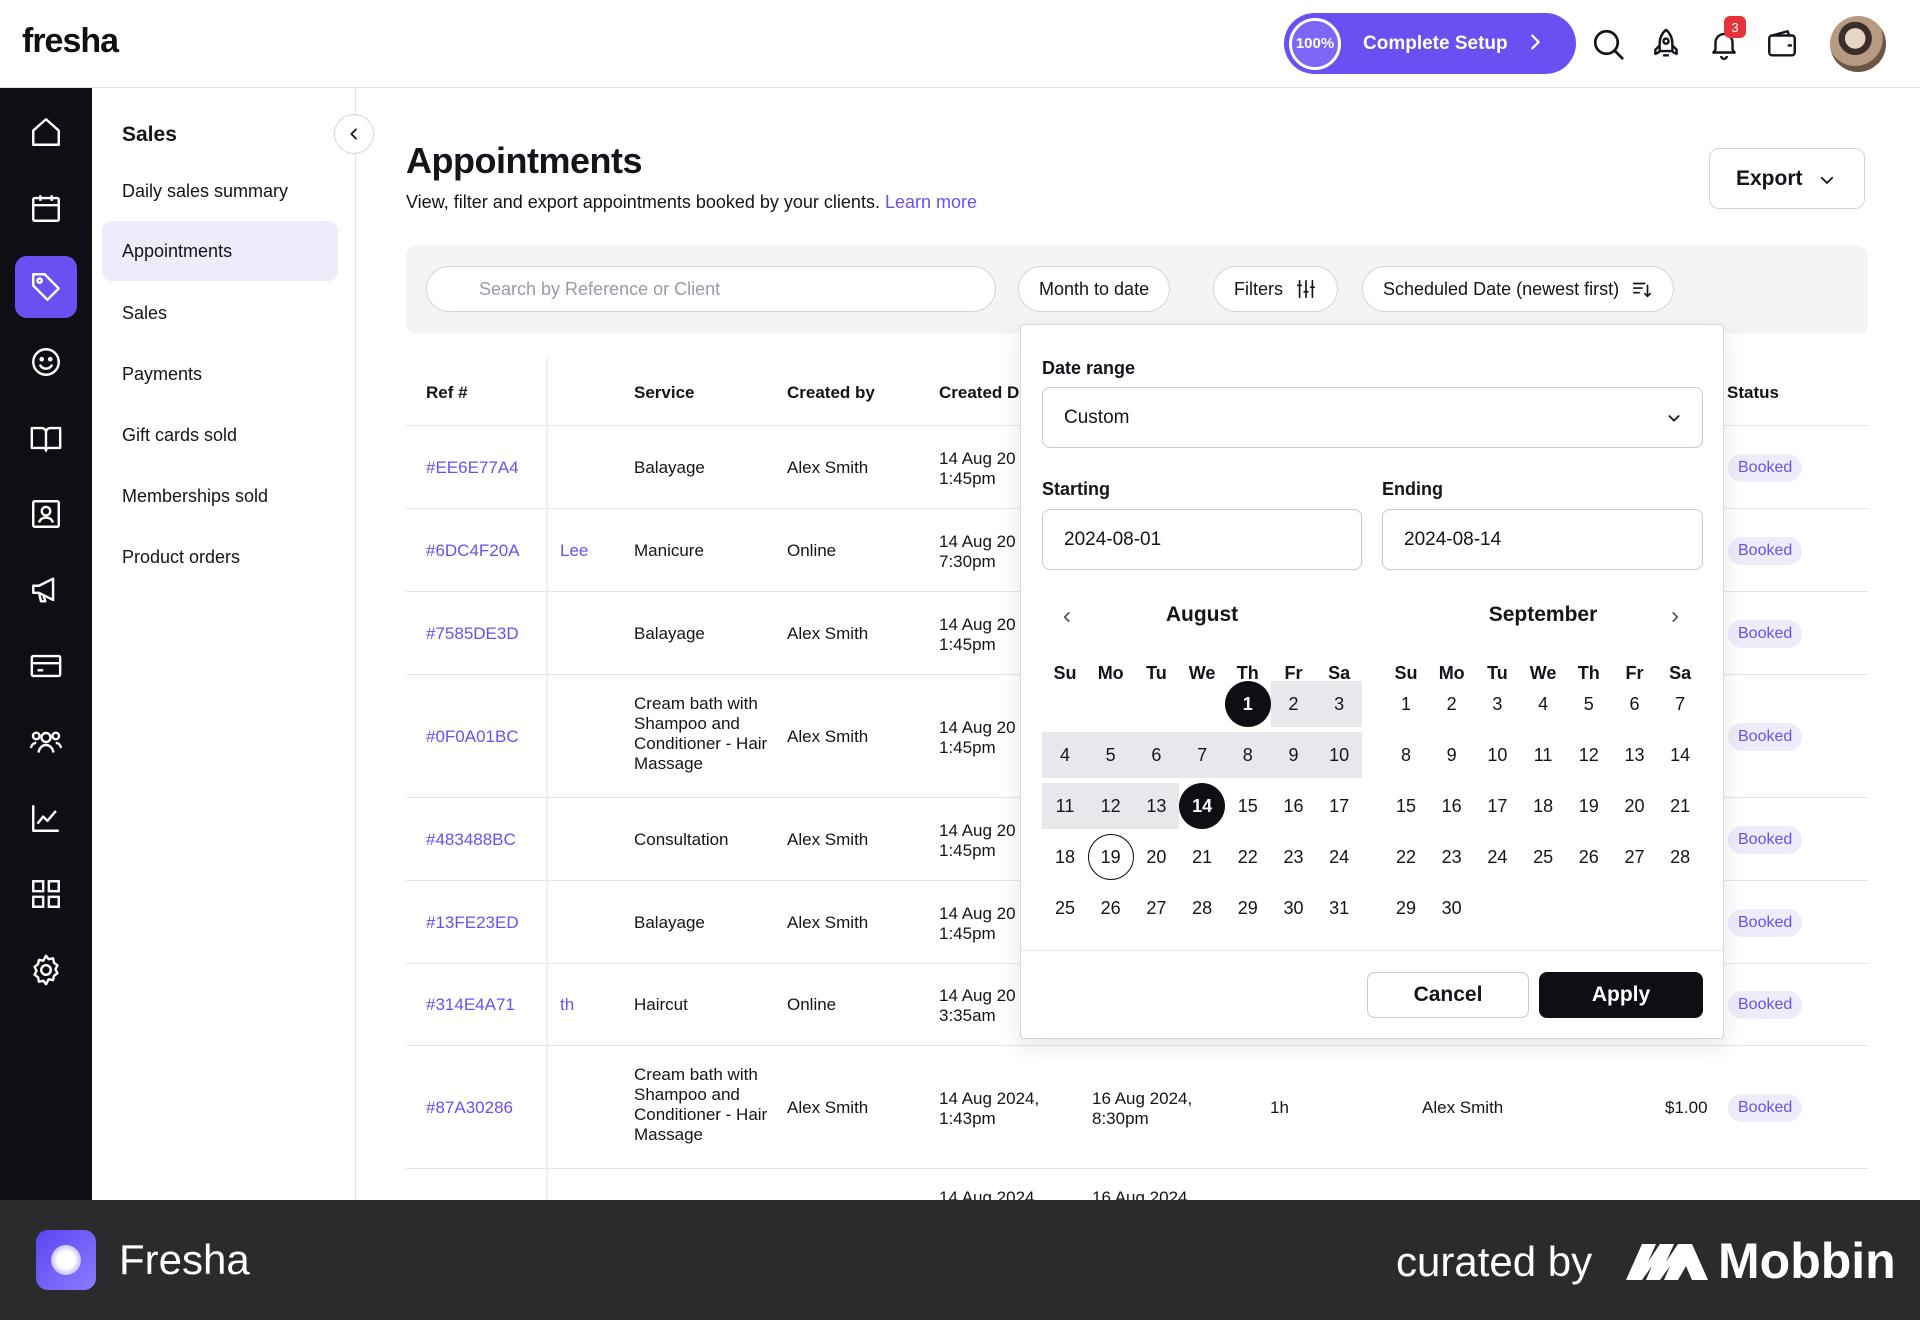  Describe the element at coordinates (220, 251) in the screenshot. I see `subnav-item-appointments: Appointments` at that location.